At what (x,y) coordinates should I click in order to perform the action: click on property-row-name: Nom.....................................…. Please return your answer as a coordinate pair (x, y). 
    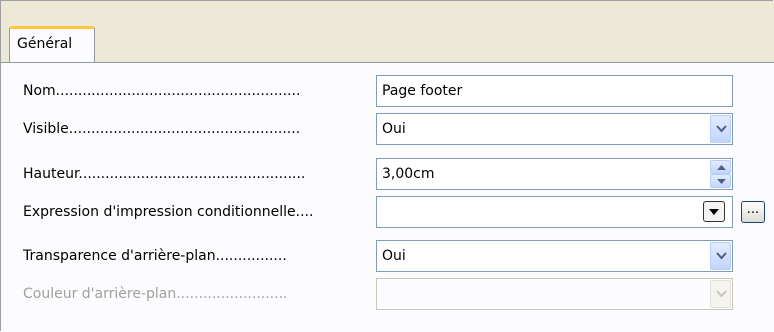
    Looking at the image, I should click on (393, 91).